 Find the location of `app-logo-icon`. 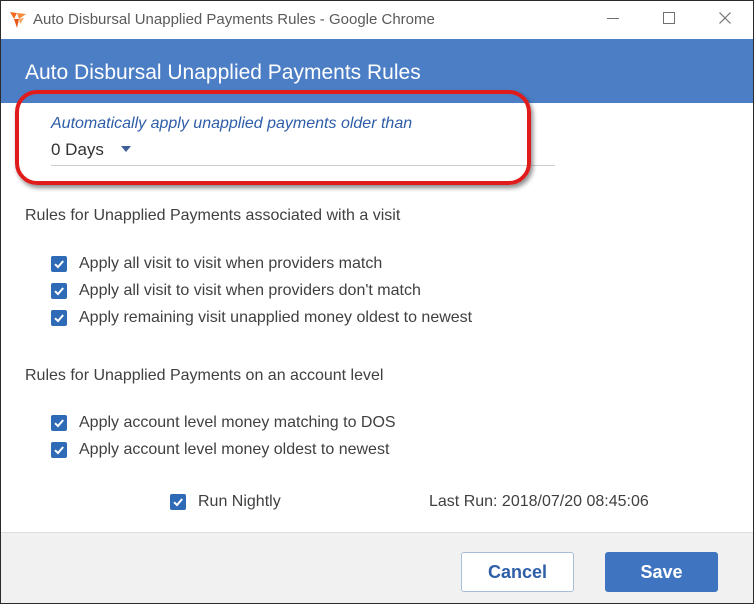

app-logo-icon is located at coordinates (18, 20).